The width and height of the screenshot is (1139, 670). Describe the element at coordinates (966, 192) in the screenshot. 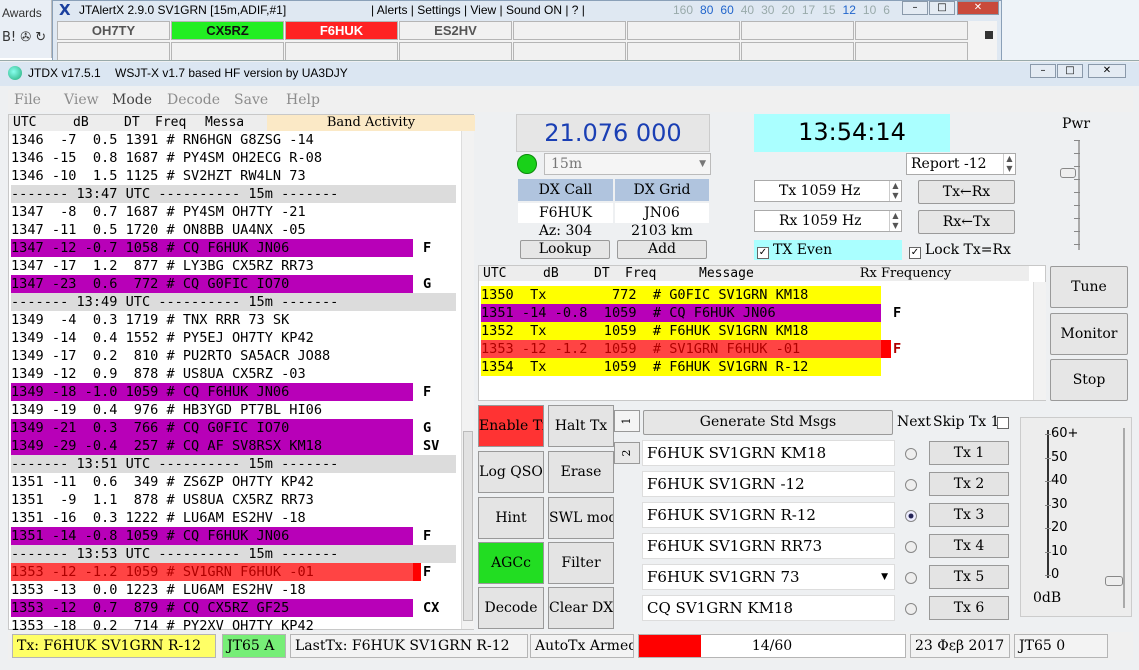

I see `tx-from-rx-button: Tx←Rx` at that location.